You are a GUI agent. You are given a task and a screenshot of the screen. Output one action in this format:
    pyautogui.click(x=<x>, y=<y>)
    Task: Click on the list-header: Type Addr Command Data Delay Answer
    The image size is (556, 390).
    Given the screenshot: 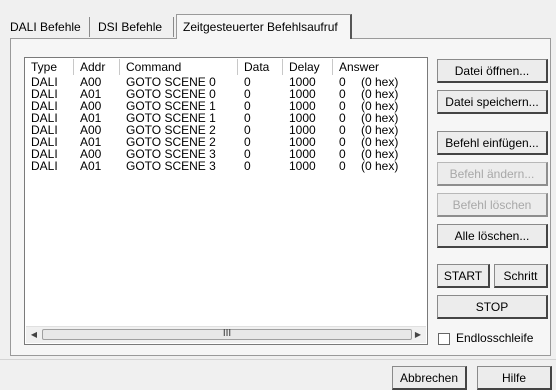 What is the action you would take?
    pyautogui.click(x=226, y=66)
    